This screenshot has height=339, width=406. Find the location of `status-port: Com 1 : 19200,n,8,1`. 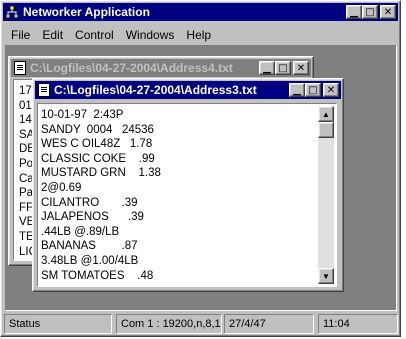

status-port: Com 1 : 19200,n,8,1 is located at coordinates (169, 324).